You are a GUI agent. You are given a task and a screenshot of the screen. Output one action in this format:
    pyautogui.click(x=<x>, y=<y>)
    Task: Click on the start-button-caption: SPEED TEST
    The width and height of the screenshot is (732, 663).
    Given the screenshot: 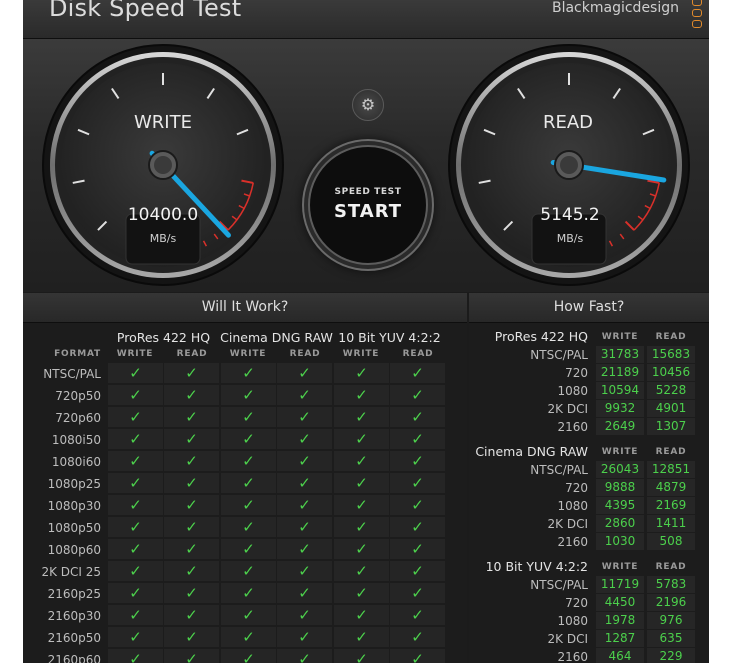 What is the action you would take?
    pyautogui.click(x=368, y=192)
    